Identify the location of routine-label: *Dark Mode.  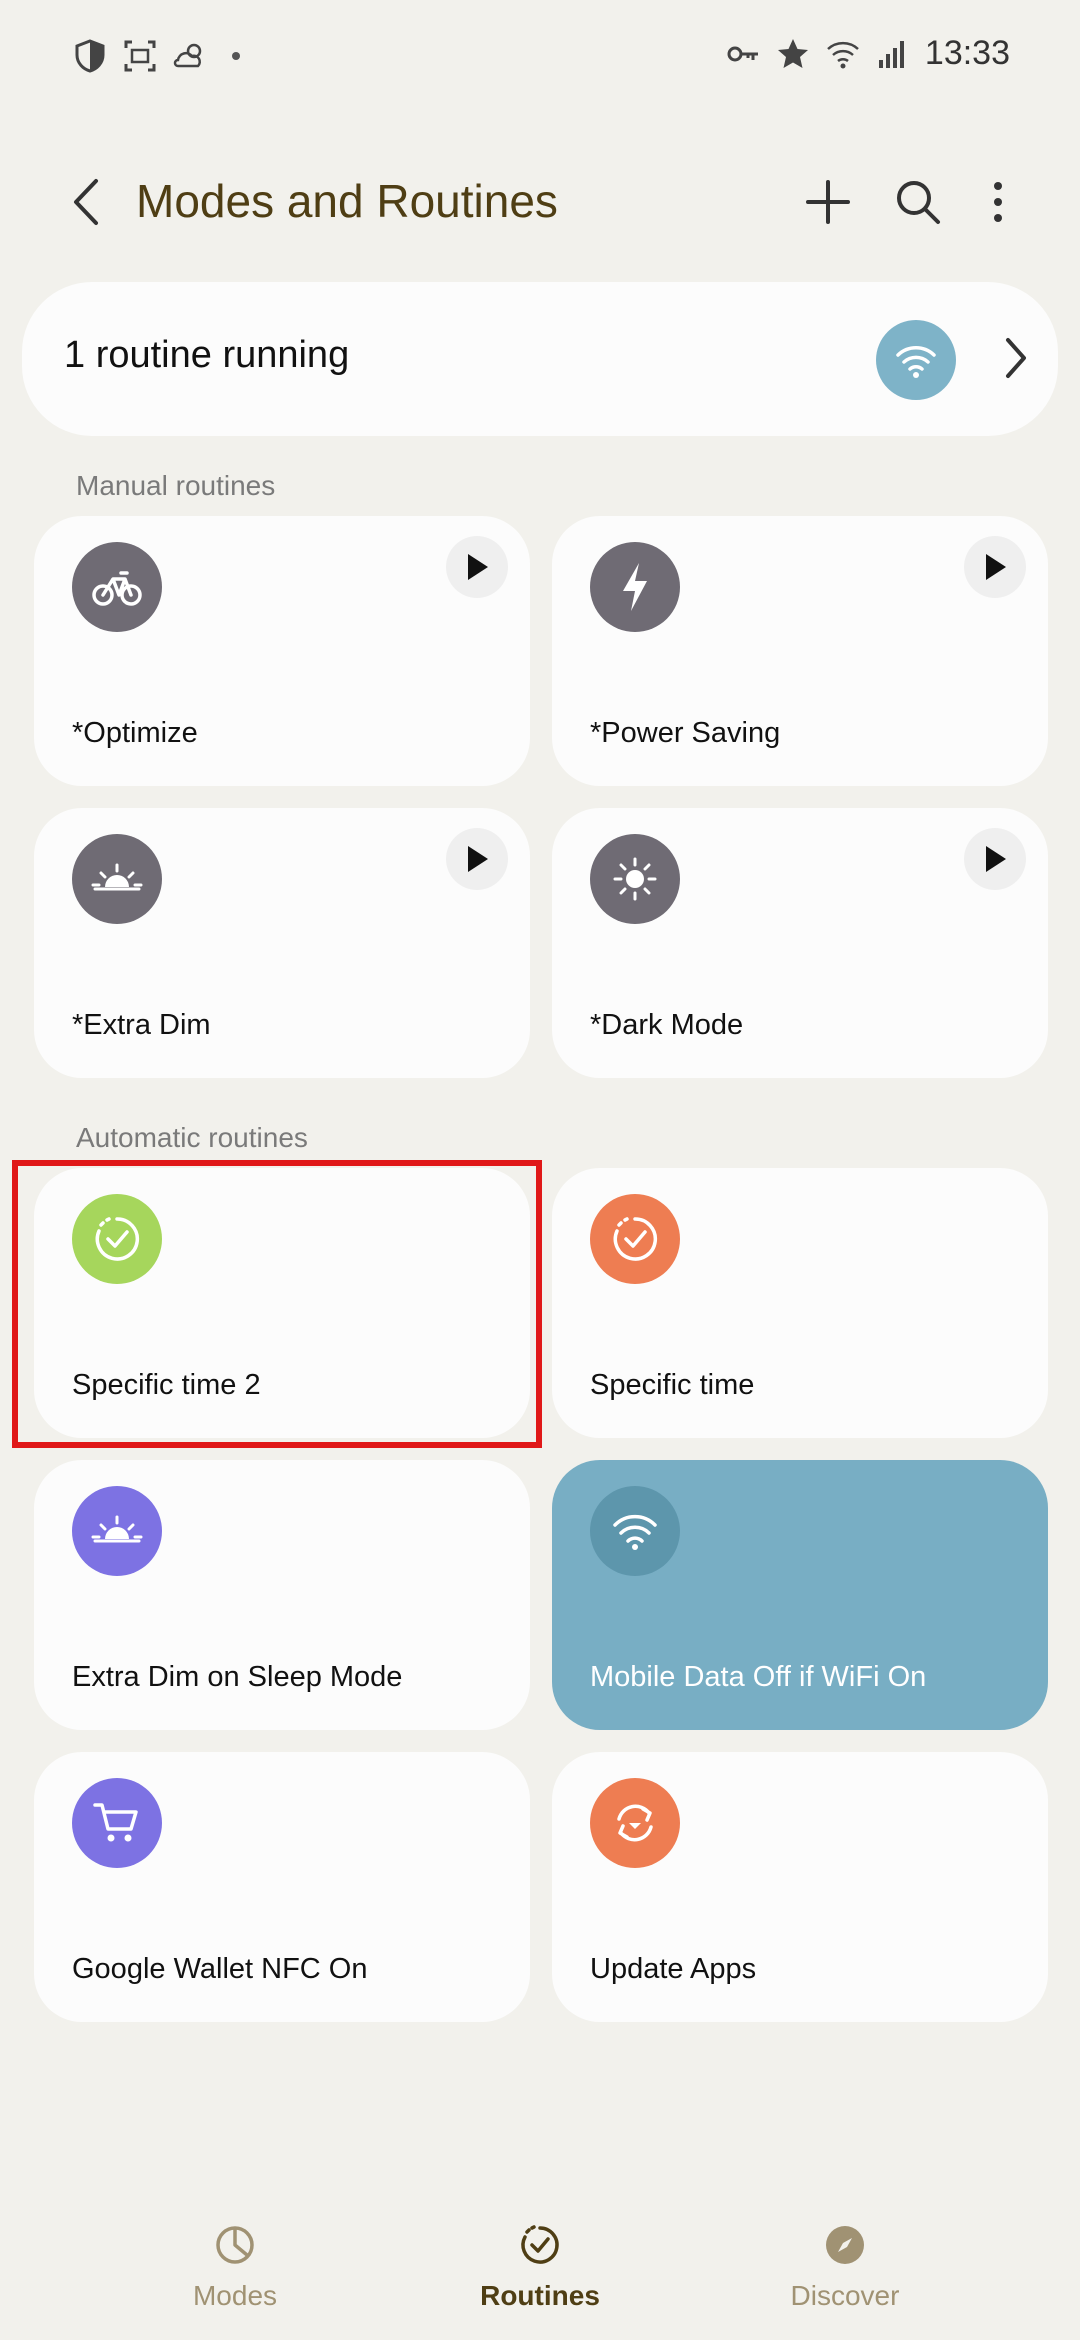
(667, 1025).